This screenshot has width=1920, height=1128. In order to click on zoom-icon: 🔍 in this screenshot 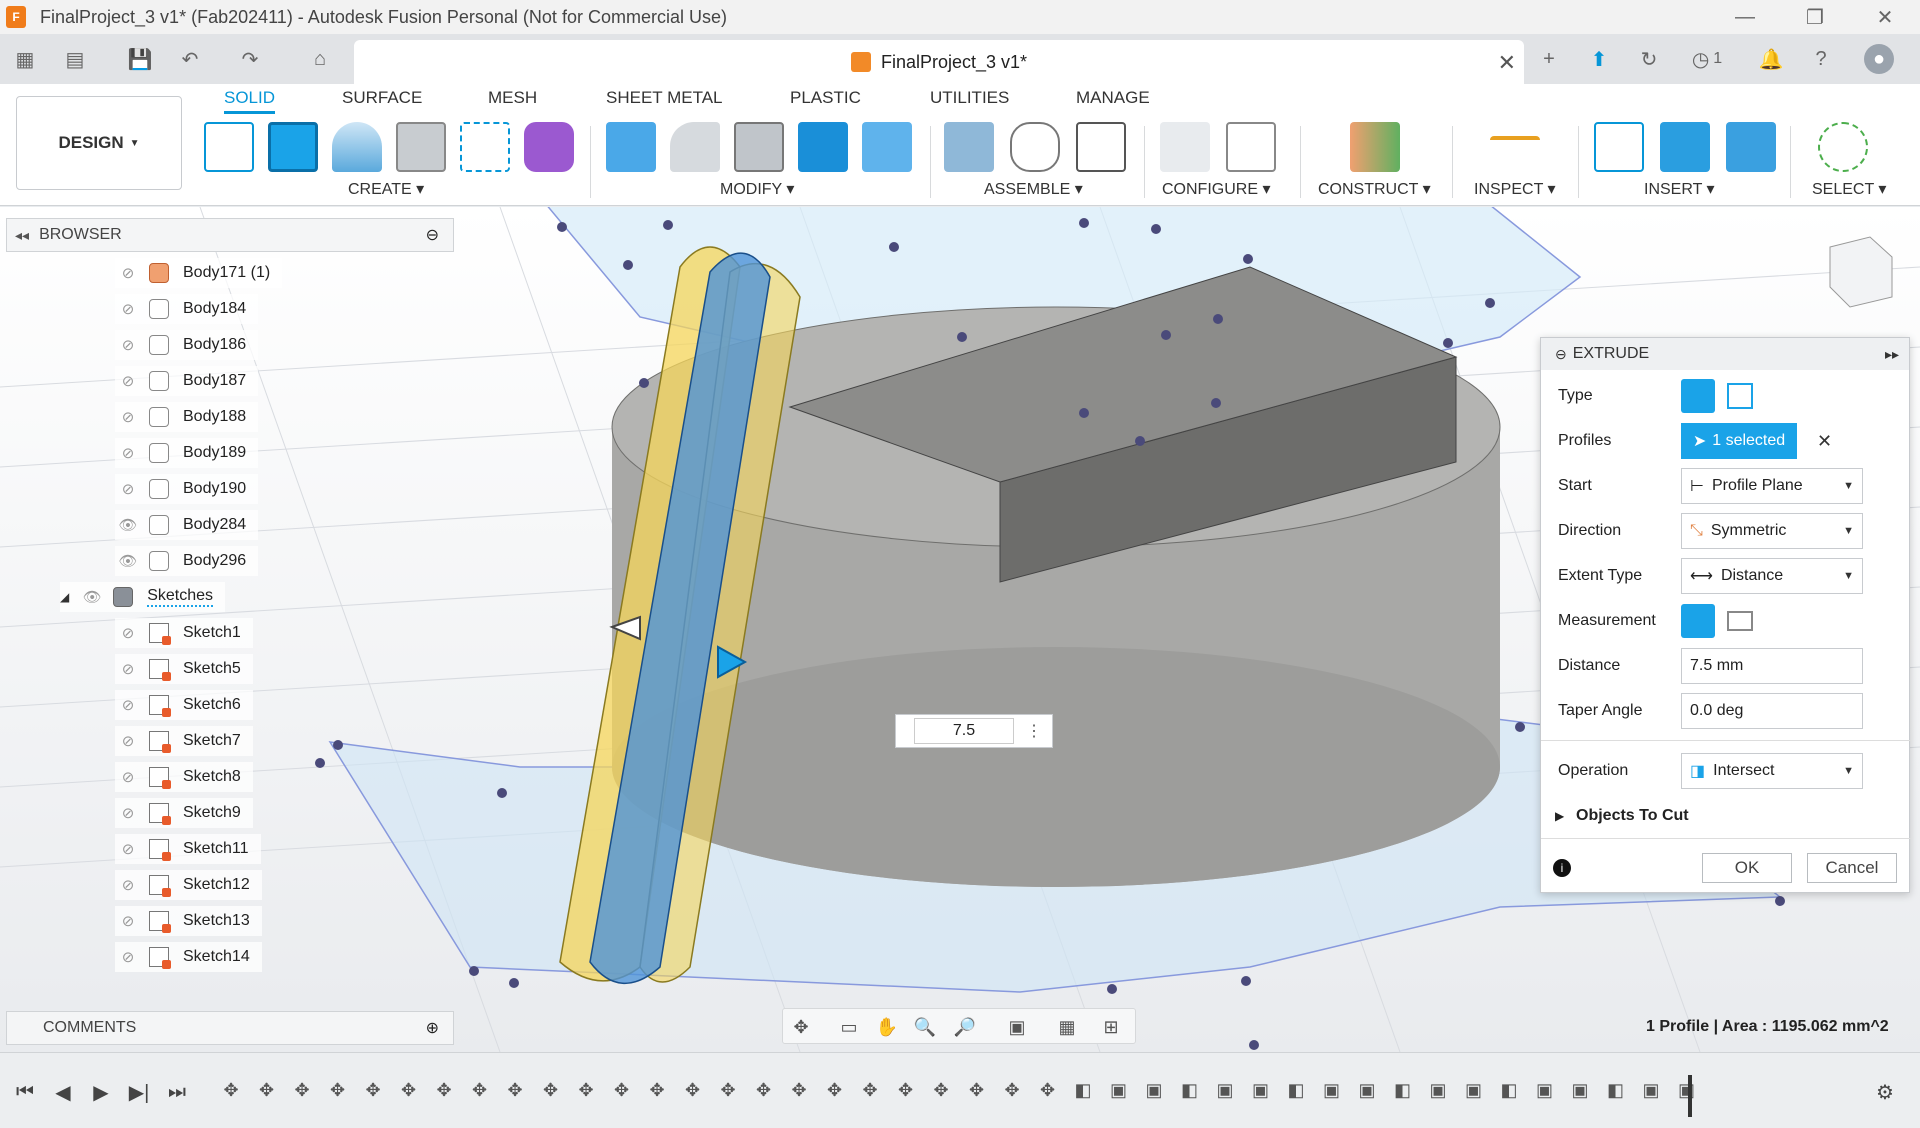, I will do `click(925, 1027)`.